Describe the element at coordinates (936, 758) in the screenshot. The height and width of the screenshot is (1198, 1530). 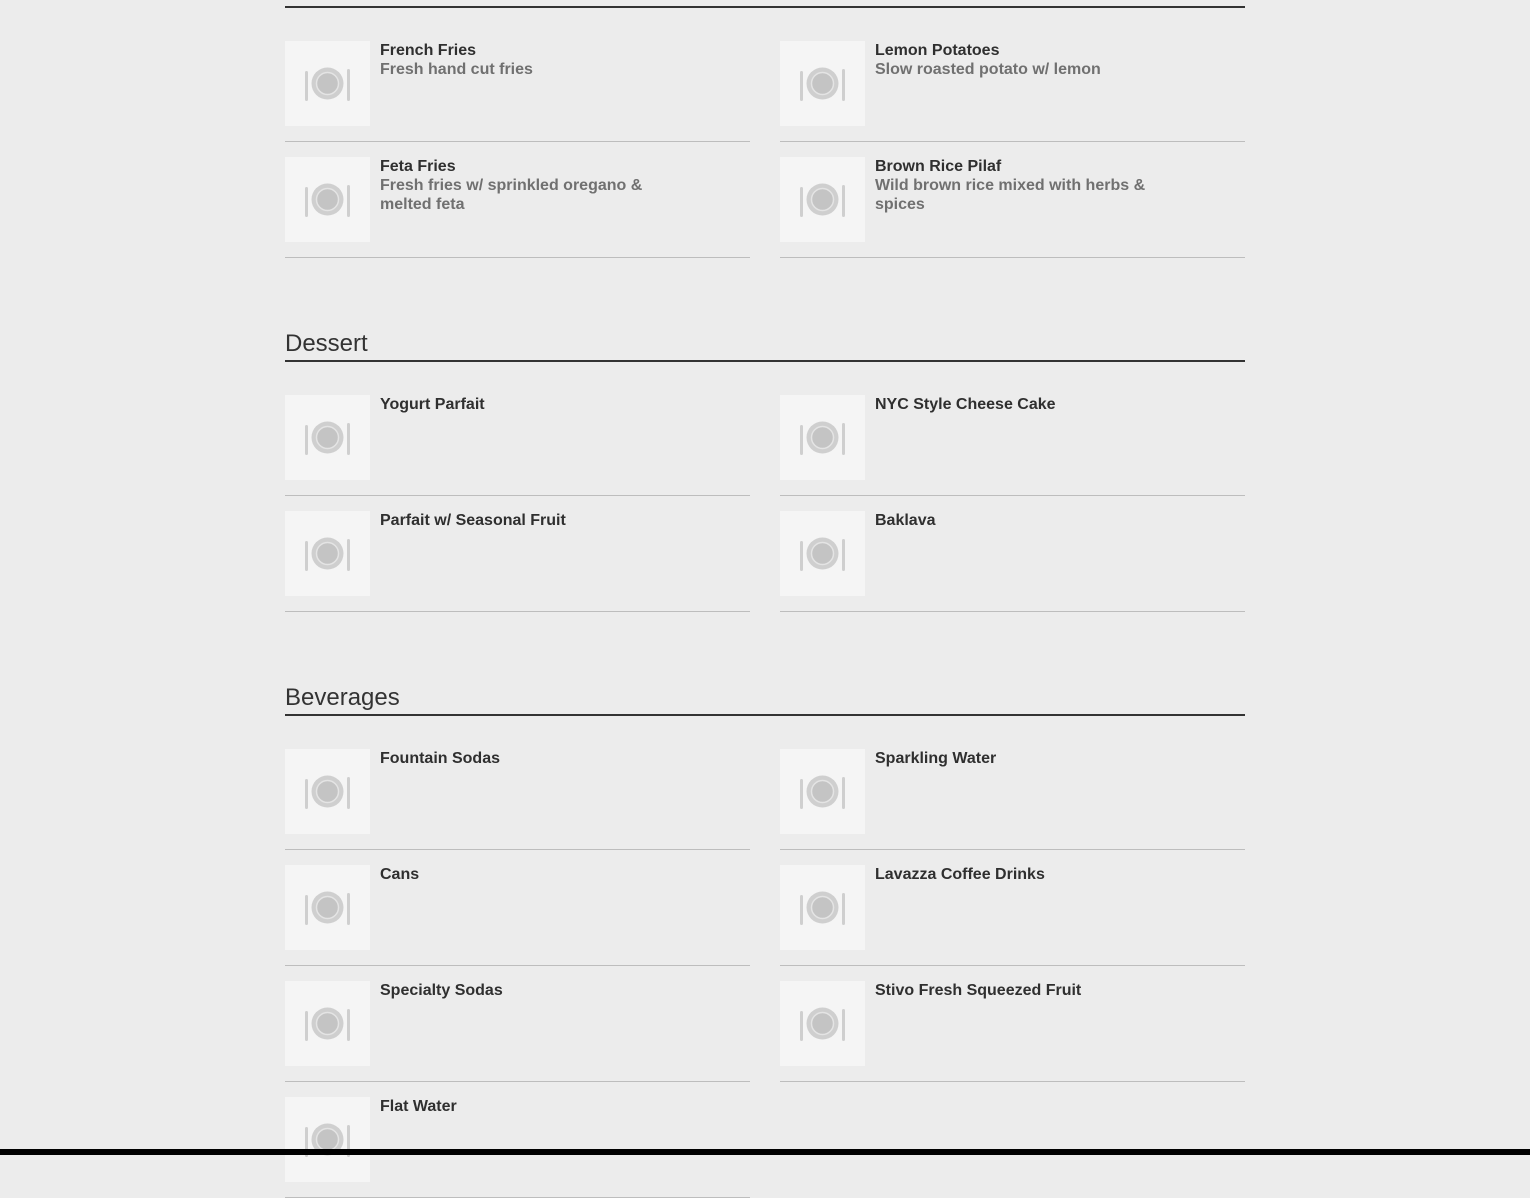
I see `menu-item-name: Sparkling Water` at that location.